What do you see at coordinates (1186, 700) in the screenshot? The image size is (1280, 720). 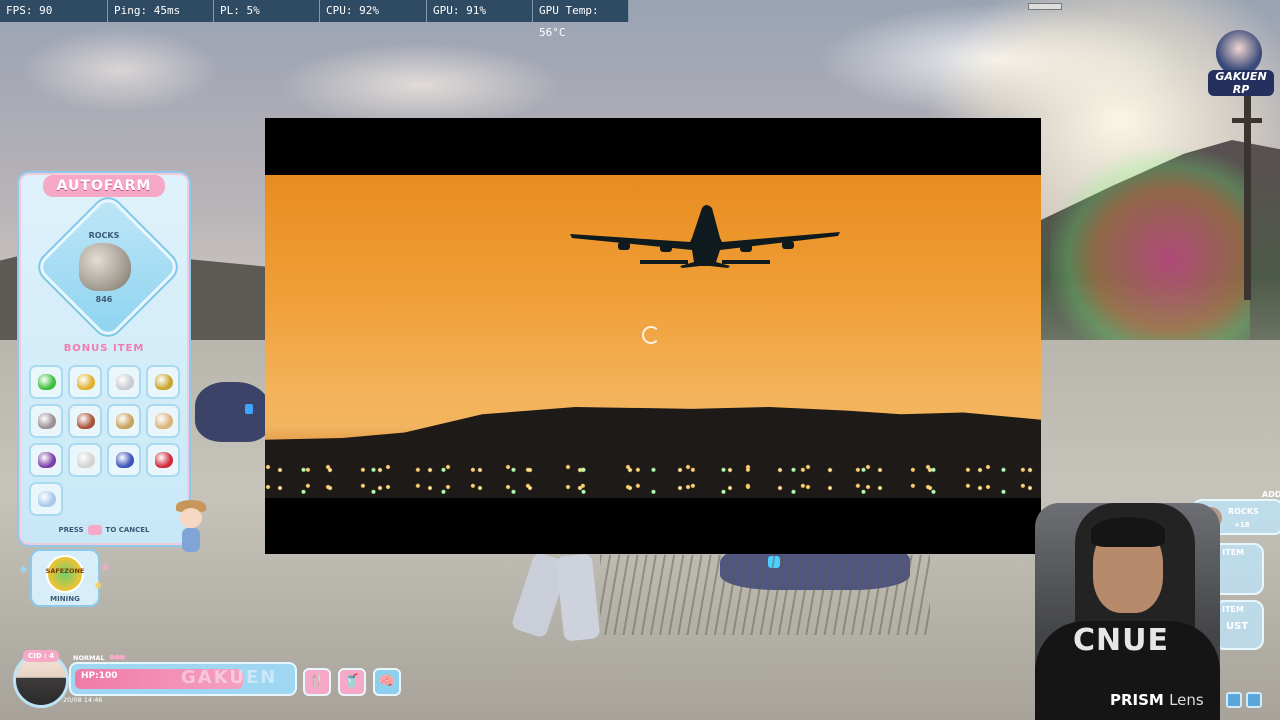 I see `camera-brand-suffix: Lens` at bounding box center [1186, 700].